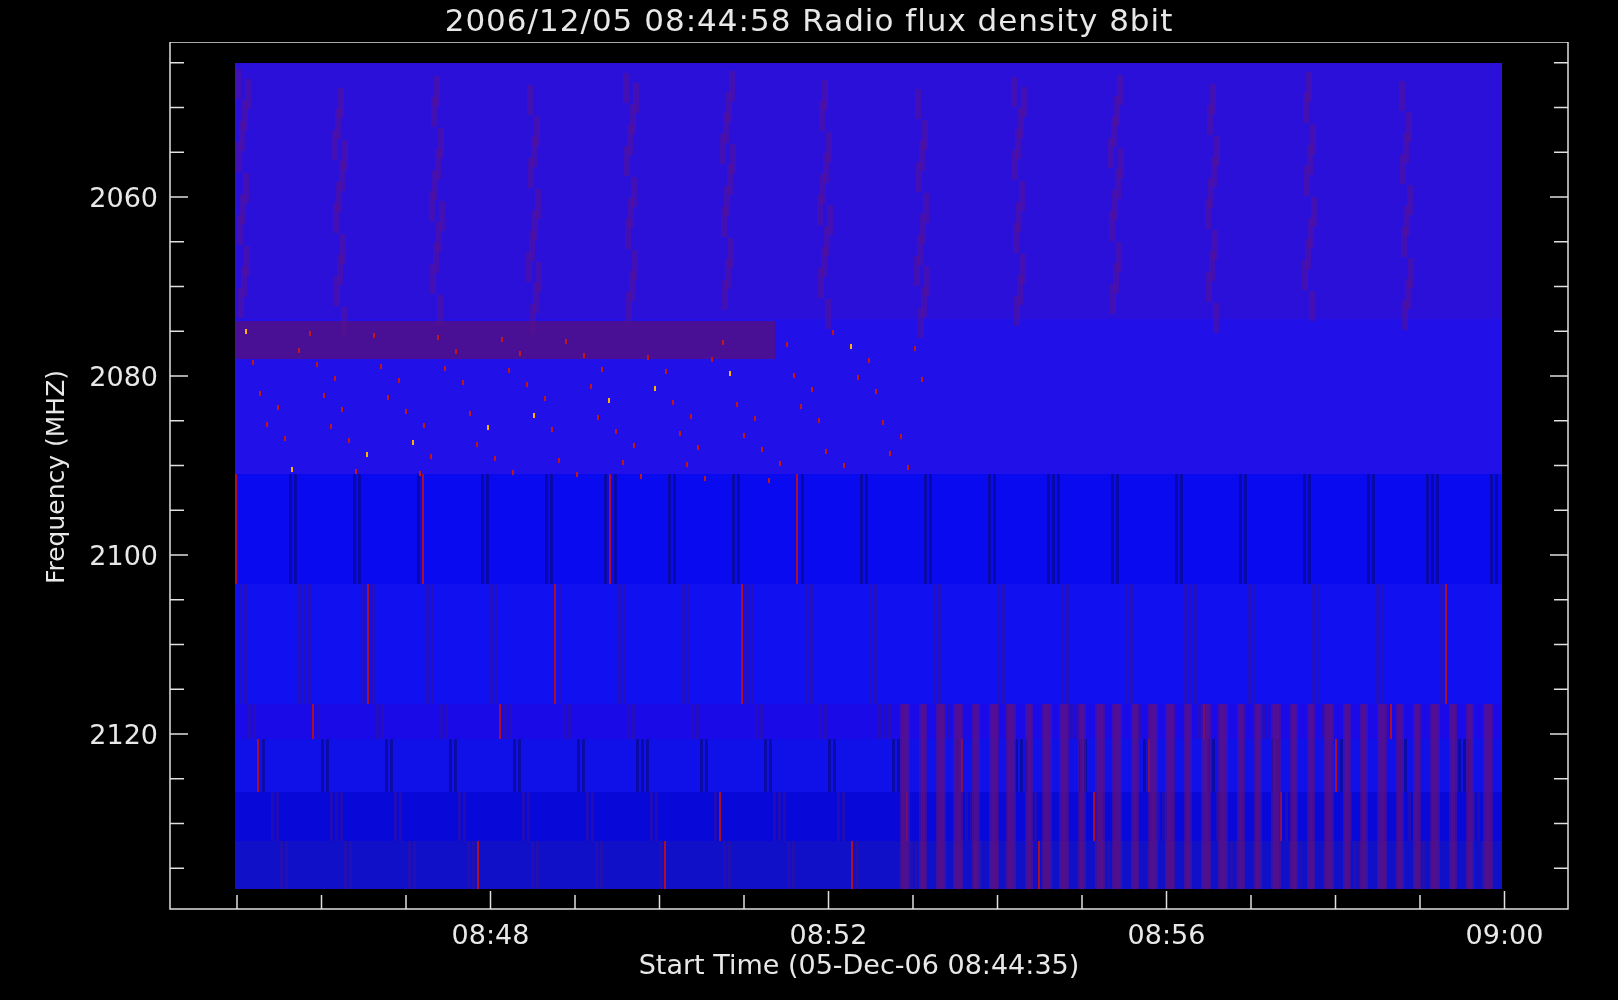  I want to click on tick-label: 08:52, so click(828, 934).